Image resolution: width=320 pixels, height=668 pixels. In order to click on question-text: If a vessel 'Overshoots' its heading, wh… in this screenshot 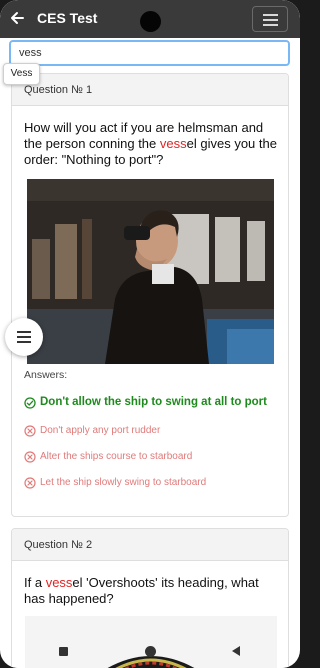, I will do `click(150, 591)`.